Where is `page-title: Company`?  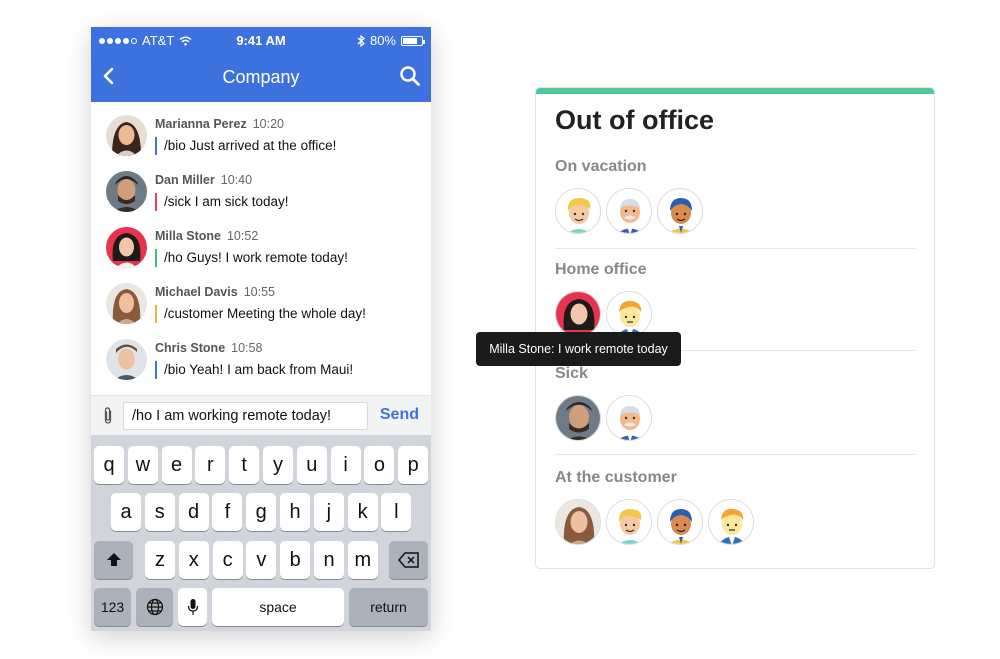
page-title: Company is located at coordinates (261, 77).